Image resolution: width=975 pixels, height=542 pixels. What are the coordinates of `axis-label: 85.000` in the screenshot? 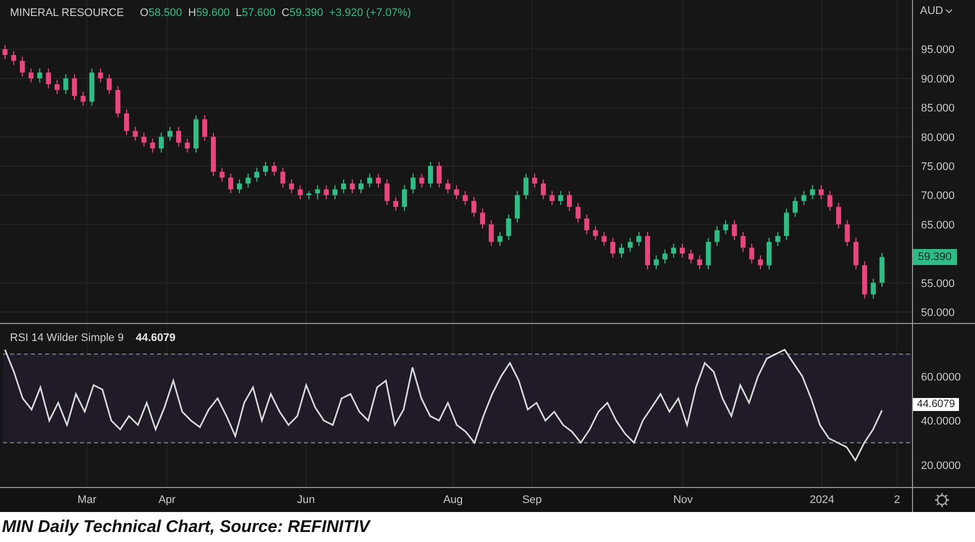 It's located at (938, 108).